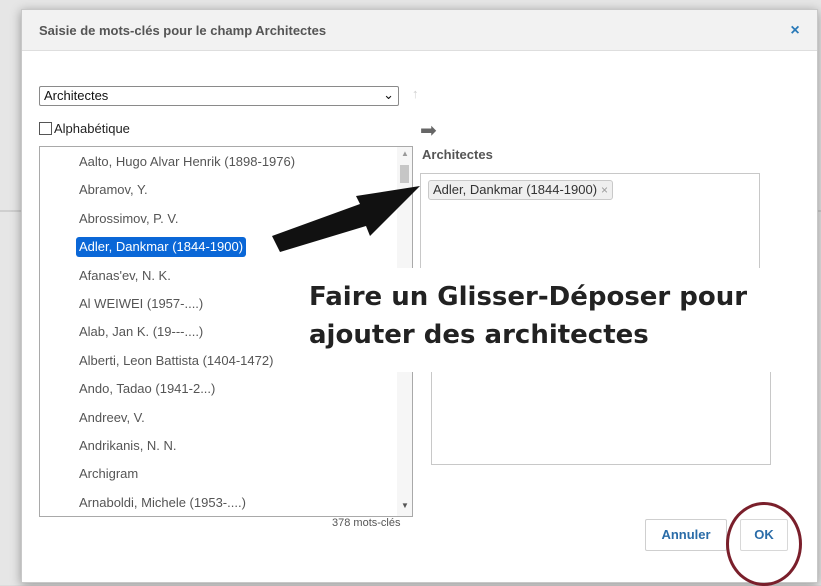 The image size is (821, 586). What do you see at coordinates (162, 503) in the screenshot?
I see `list-item: Arnaboldi, Michele (1953-....)` at bounding box center [162, 503].